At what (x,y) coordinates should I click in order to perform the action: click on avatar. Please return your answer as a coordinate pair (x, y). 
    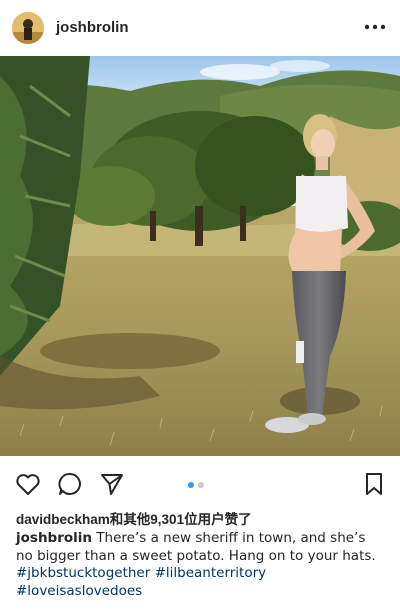
    Looking at the image, I should click on (28, 28).